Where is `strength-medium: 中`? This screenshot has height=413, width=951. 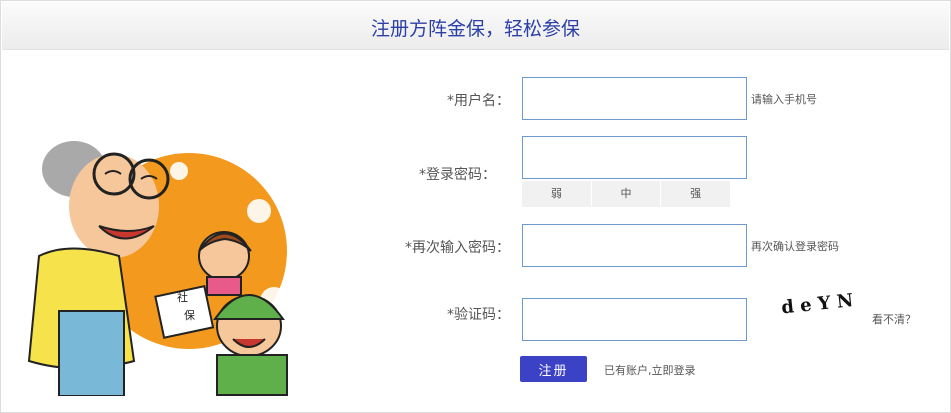
strength-medium: 中 is located at coordinates (625, 194).